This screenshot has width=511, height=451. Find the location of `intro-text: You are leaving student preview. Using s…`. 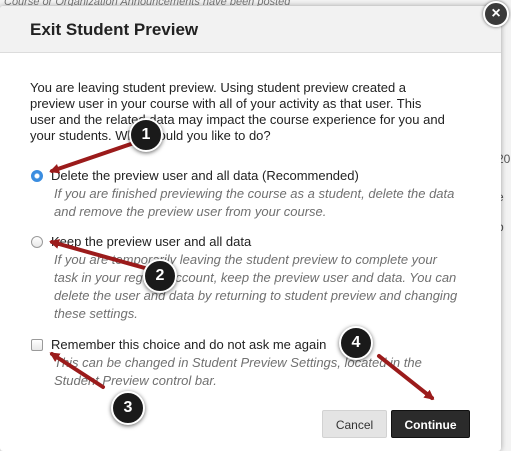

intro-text: You are leaving student preview. Using s… is located at coordinates (237, 111).